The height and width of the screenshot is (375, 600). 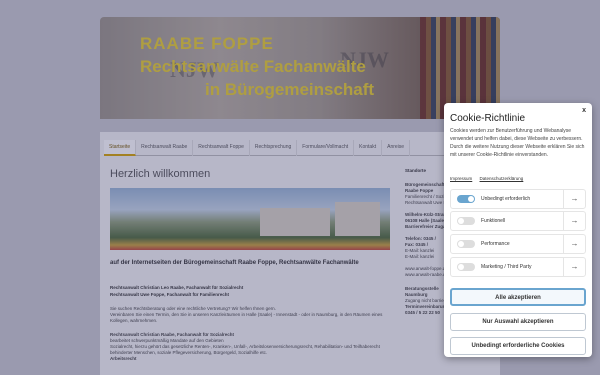 What do you see at coordinates (518, 244) in the screenshot?
I see `cookie-option-performance: Performance →` at bounding box center [518, 244].